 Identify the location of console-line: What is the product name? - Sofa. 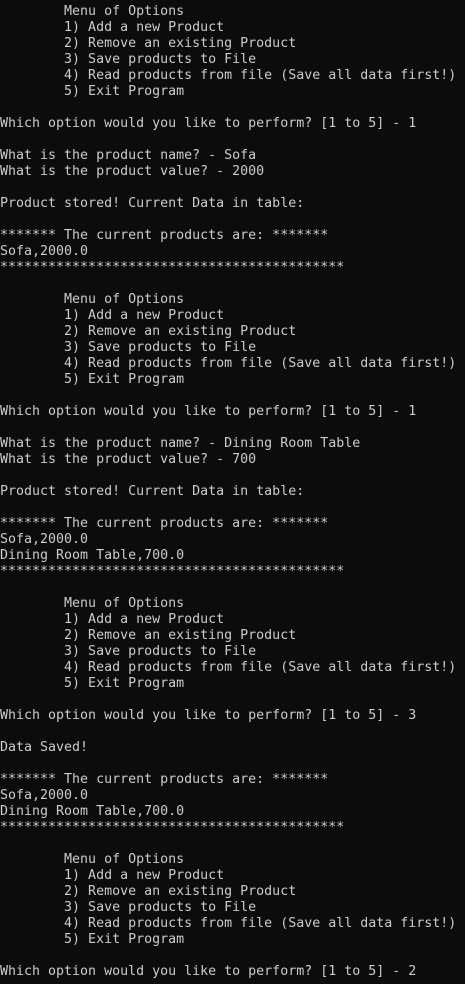
(128, 155).